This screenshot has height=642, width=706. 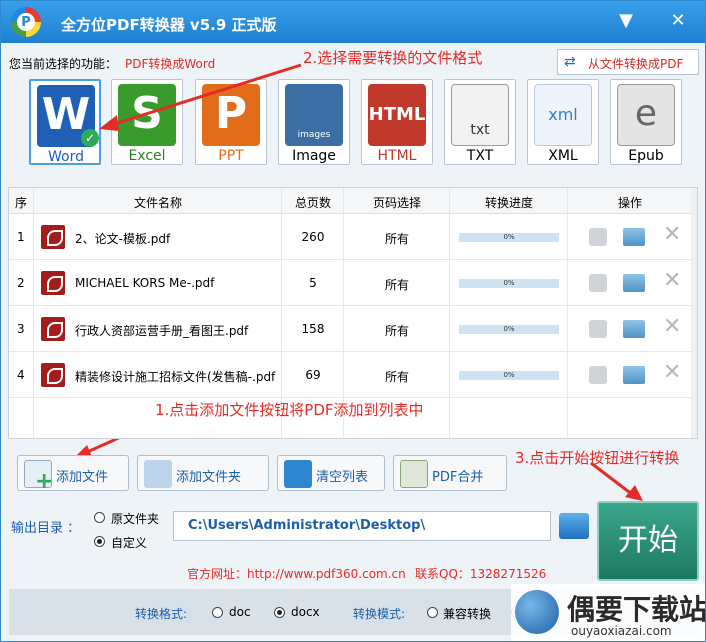 What do you see at coordinates (313, 283) in the screenshot?
I see `row-pages: 5` at bounding box center [313, 283].